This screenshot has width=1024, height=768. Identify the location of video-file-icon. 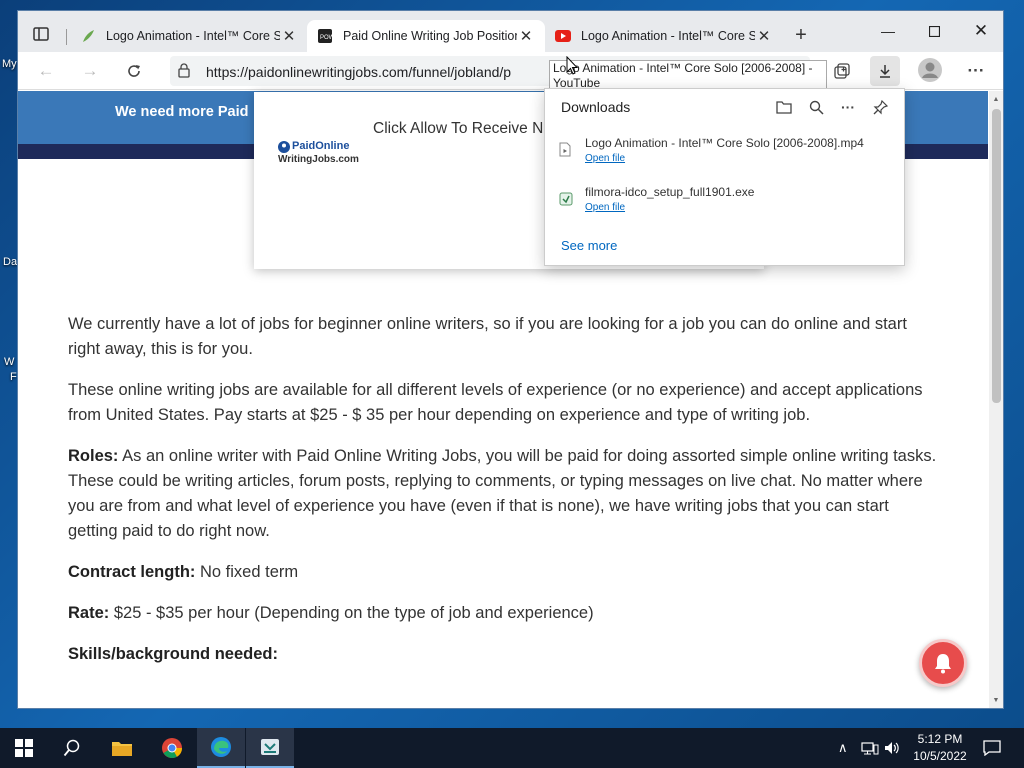
(566, 150).